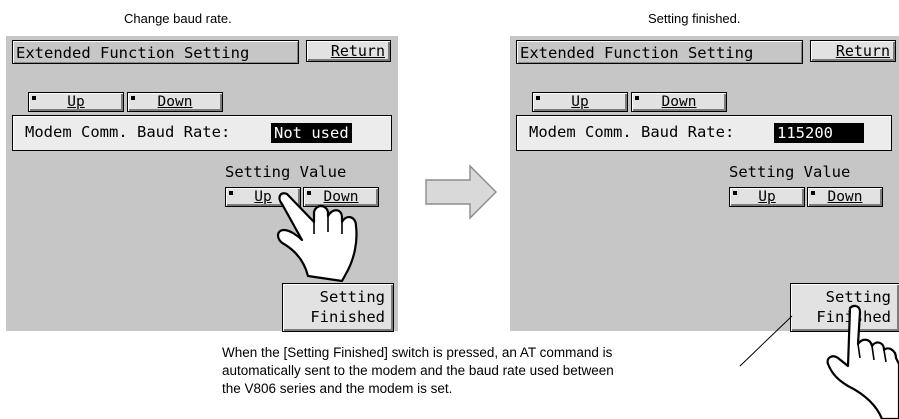  I want to click on baud-rate-panel: Modem Comm. Baud Rate: Not used, so click(202, 133).